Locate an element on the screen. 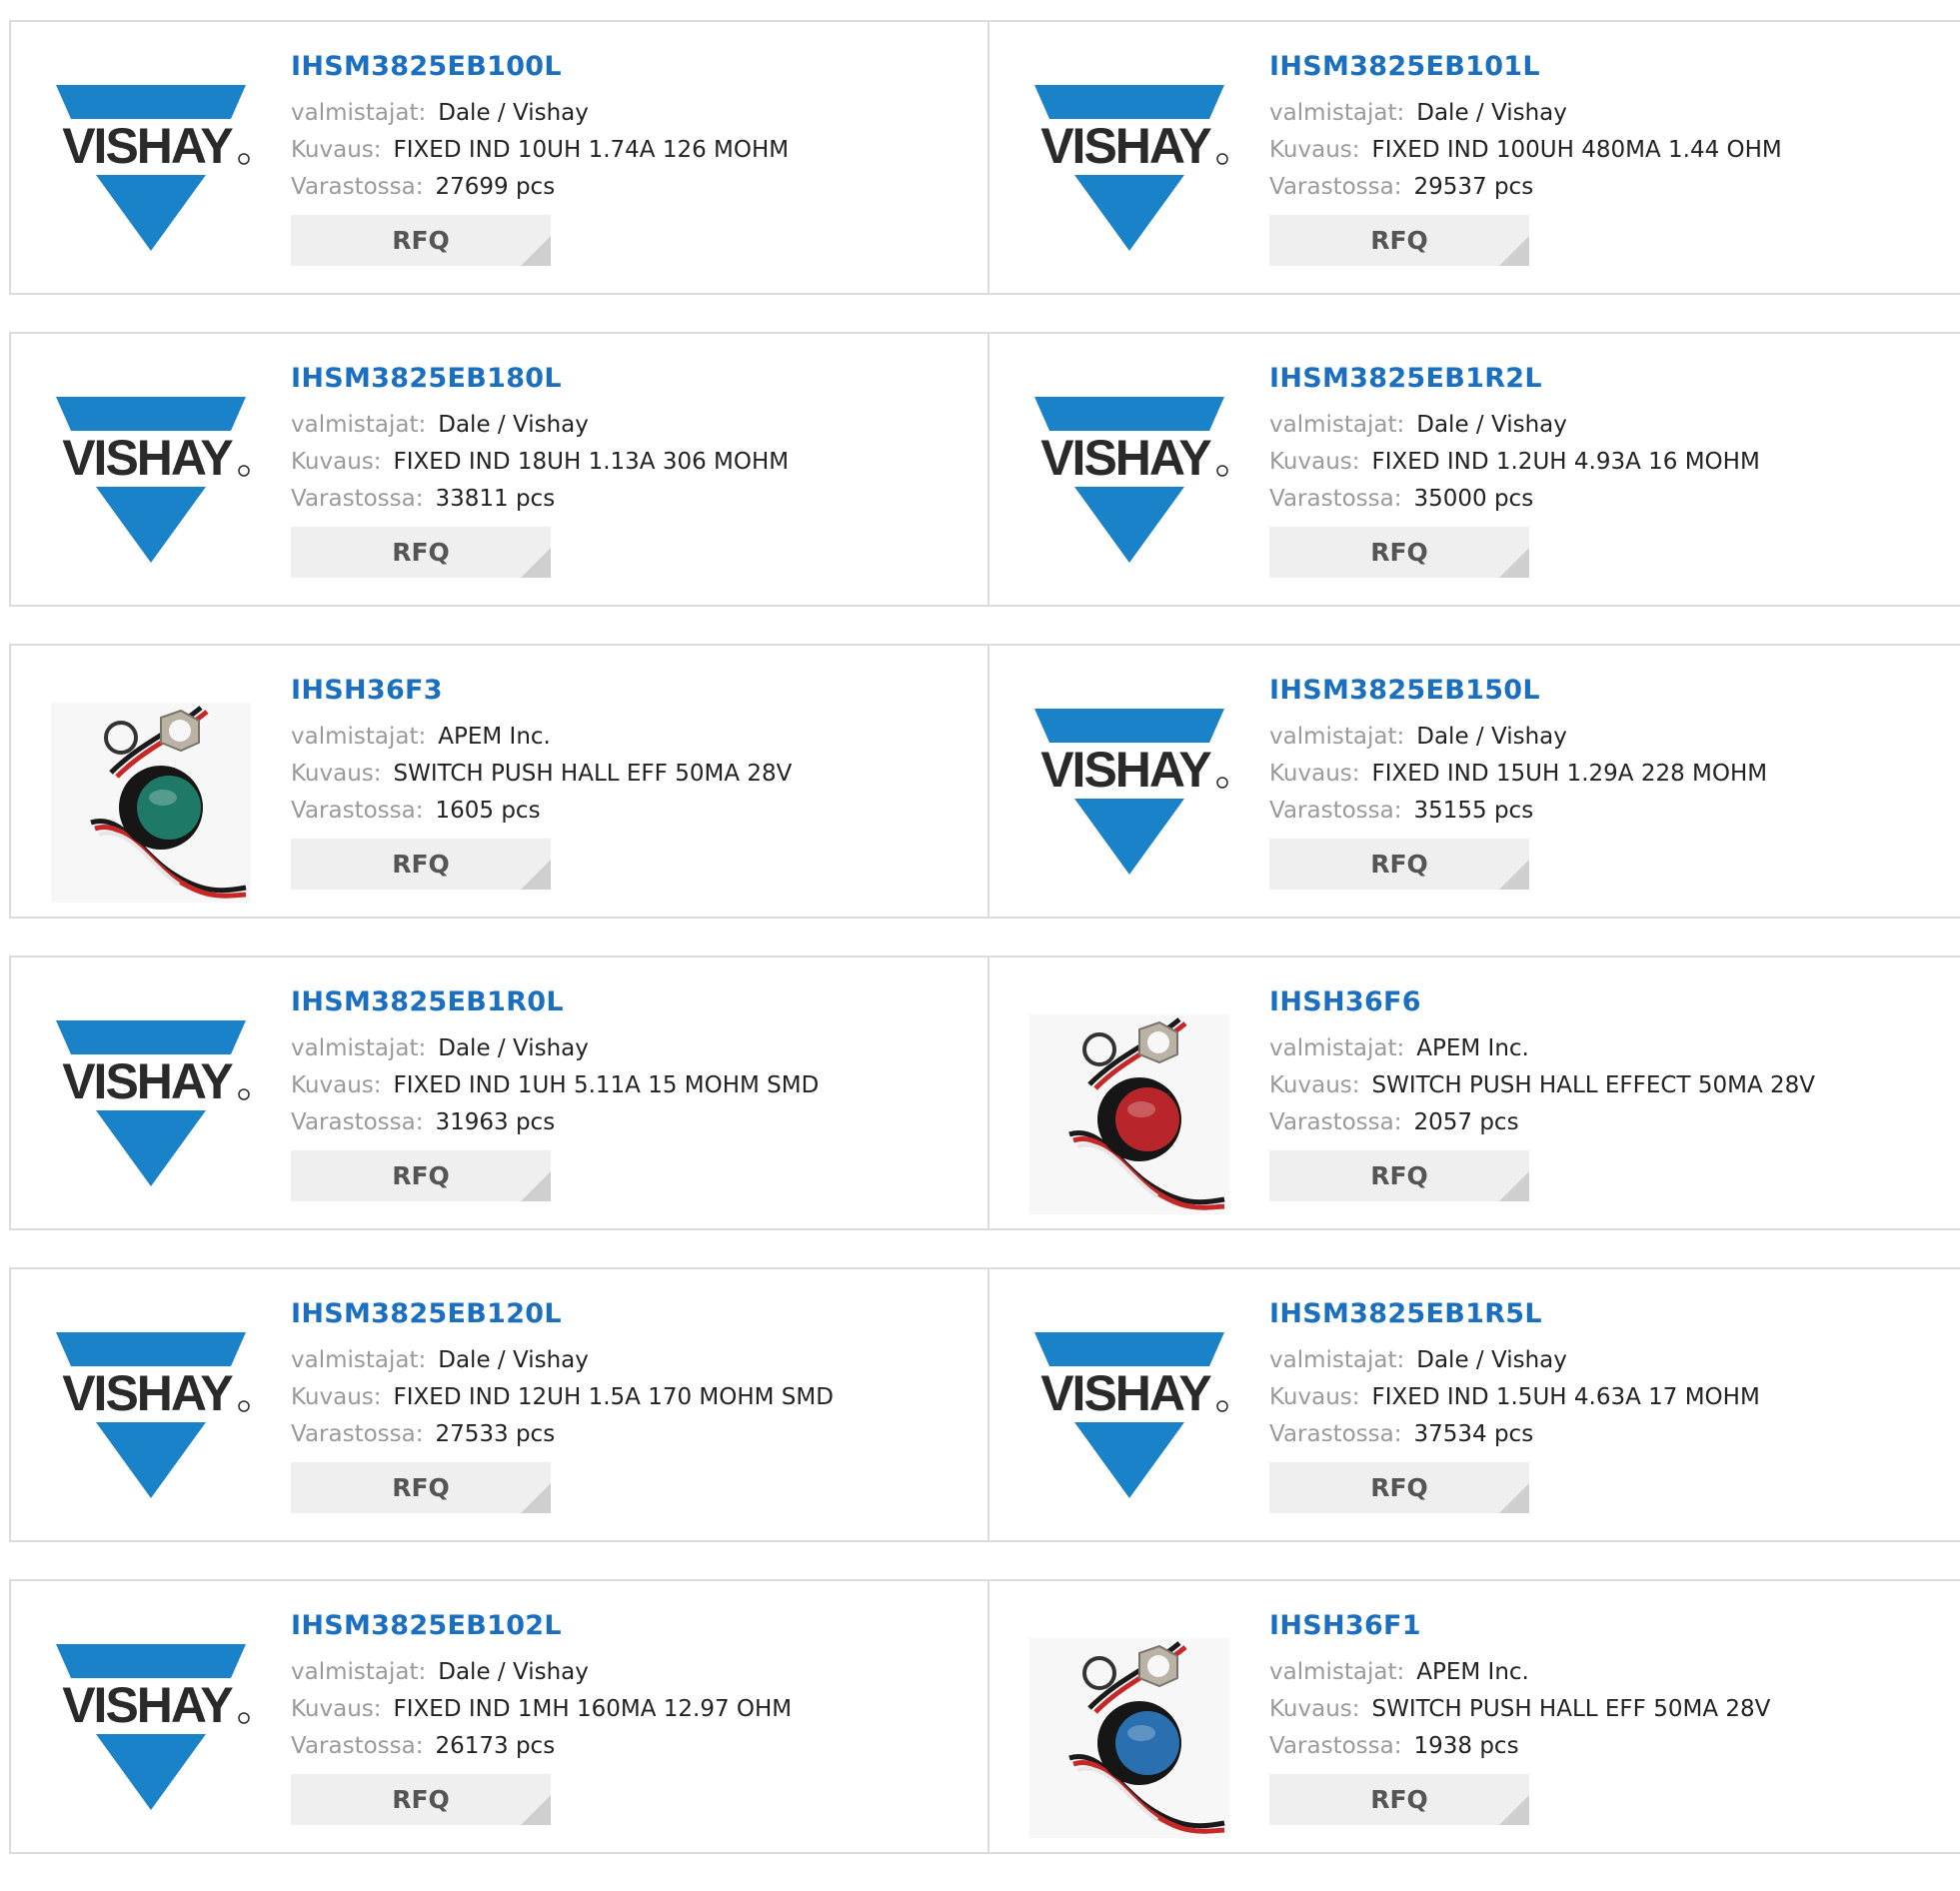 This screenshot has height=1891, width=1960. description-value: FIXED IND 18UH 1.13A 306 MOHM is located at coordinates (591, 462).